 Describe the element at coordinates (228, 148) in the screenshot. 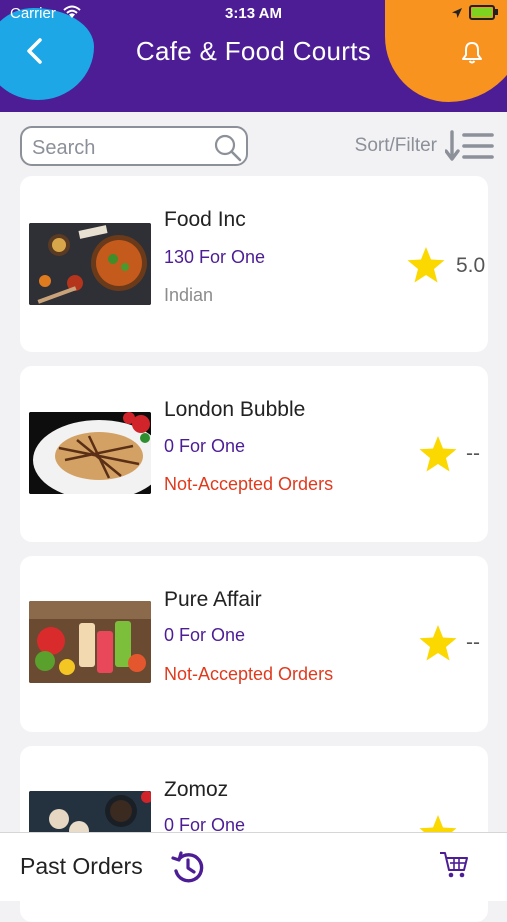

I see `search-icon` at that location.